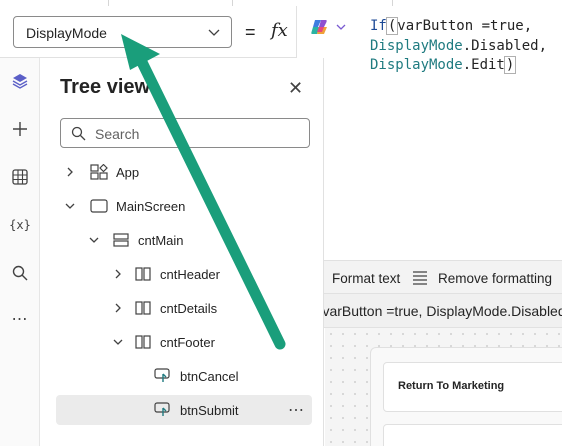 This screenshot has height=446, width=562. I want to click on formula-preview: If(varButton =true, DisplayMode.Disabled, so click(429, 311).